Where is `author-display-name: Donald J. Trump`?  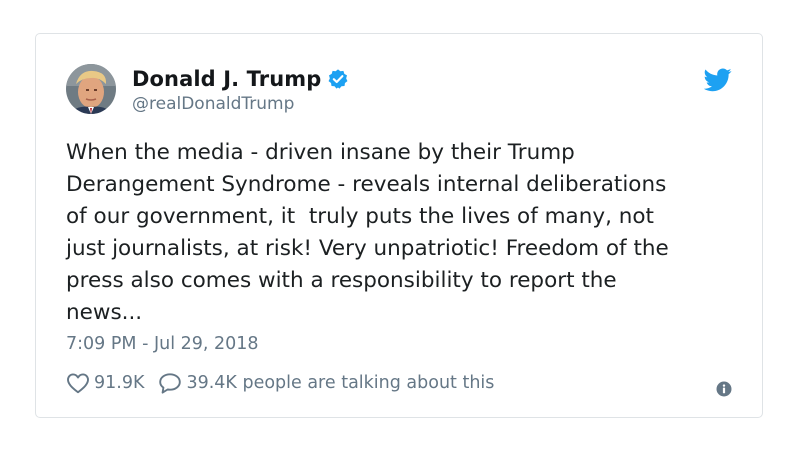
author-display-name: Donald J. Trump is located at coordinates (226, 79).